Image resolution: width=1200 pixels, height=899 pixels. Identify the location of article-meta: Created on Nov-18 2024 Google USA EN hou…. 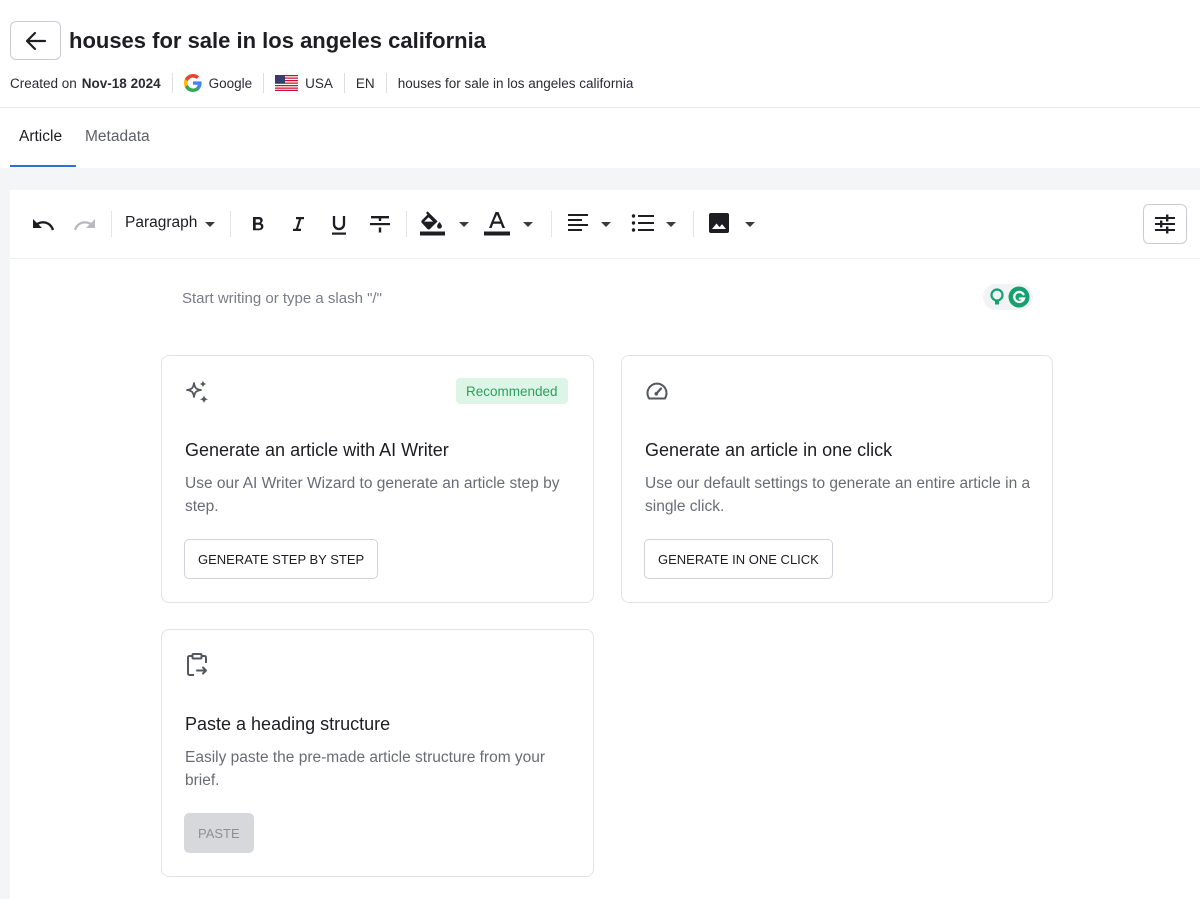
(321, 83).